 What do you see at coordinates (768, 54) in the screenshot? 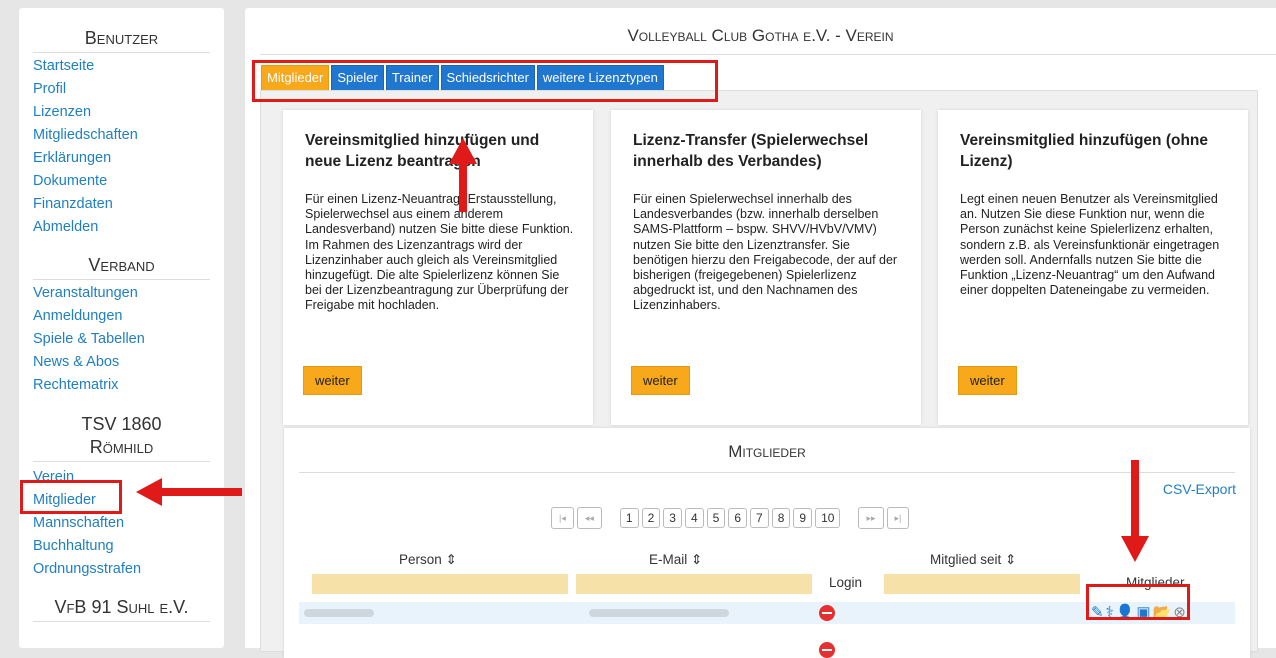
I see `title-divider` at bounding box center [768, 54].